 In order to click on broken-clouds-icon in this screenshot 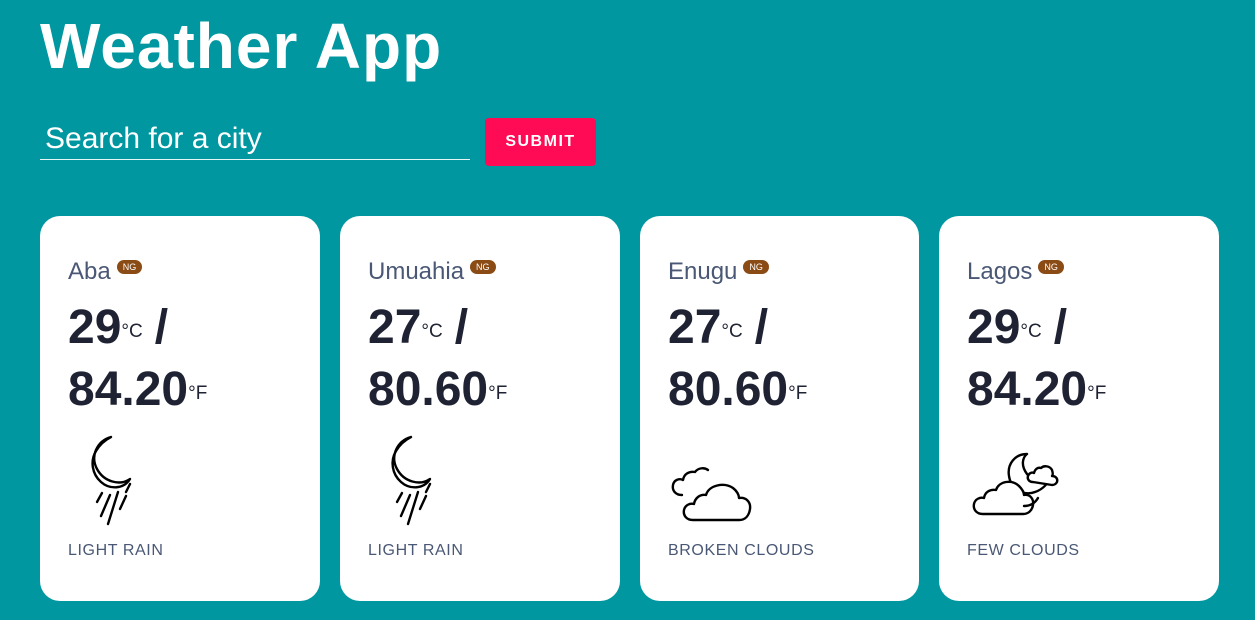, I will do `click(718, 481)`.